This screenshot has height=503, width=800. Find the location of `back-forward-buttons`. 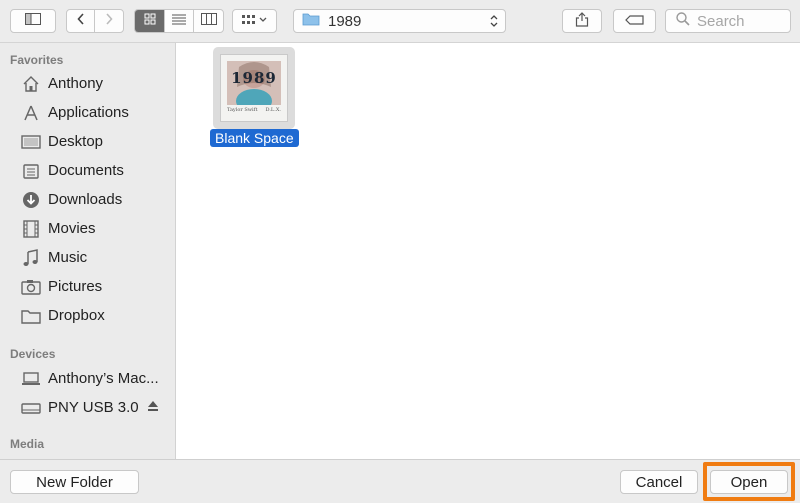

back-forward-buttons is located at coordinates (95, 21).